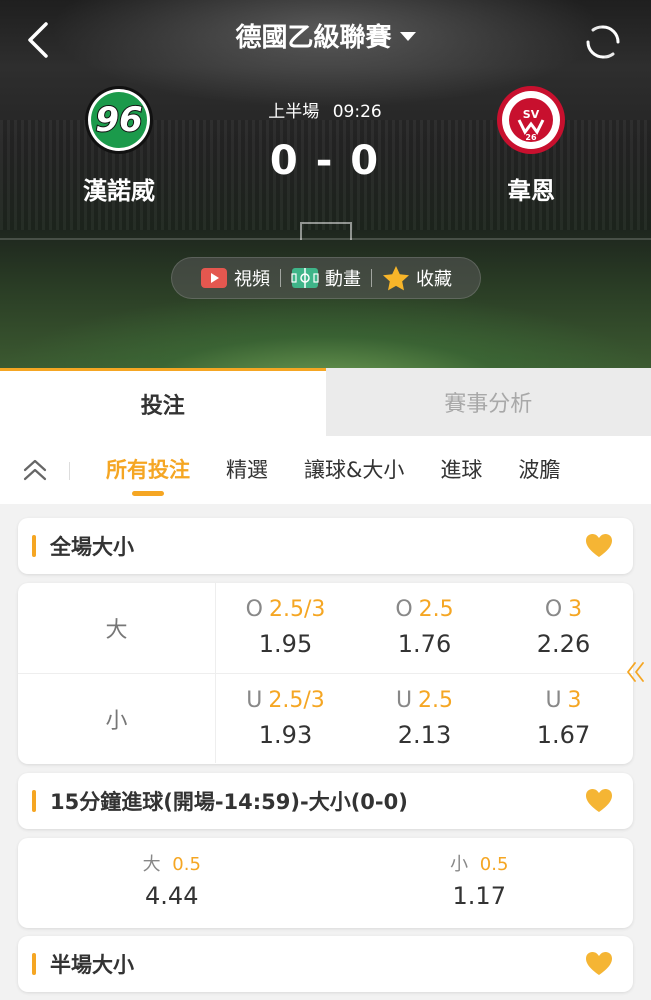 The height and width of the screenshot is (1000, 651). What do you see at coordinates (117, 628) in the screenshot?
I see `row-label: 大` at bounding box center [117, 628].